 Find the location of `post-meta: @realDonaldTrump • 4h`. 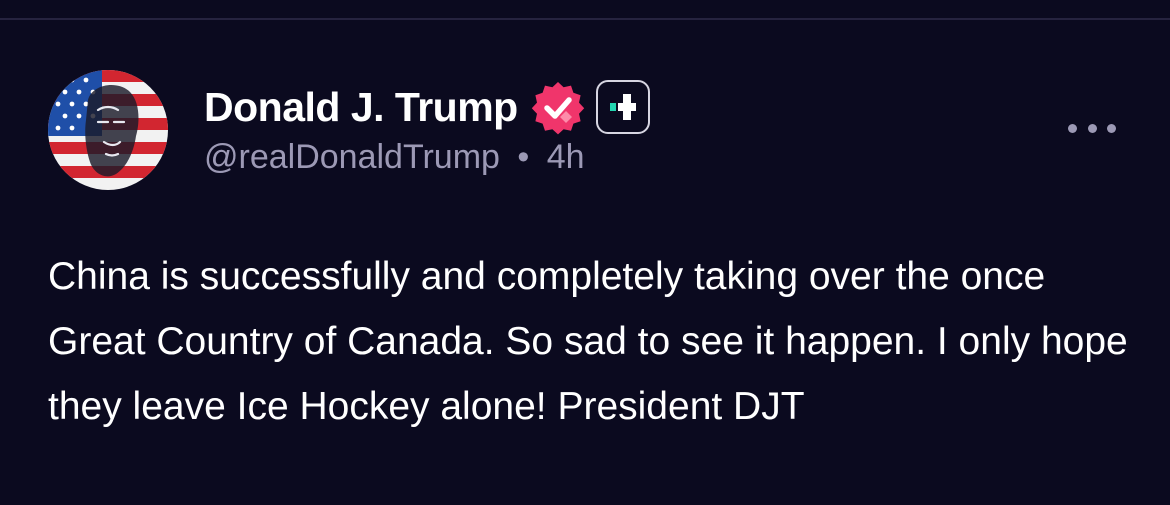

post-meta: @realDonaldTrump • 4h is located at coordinates (427, 157).